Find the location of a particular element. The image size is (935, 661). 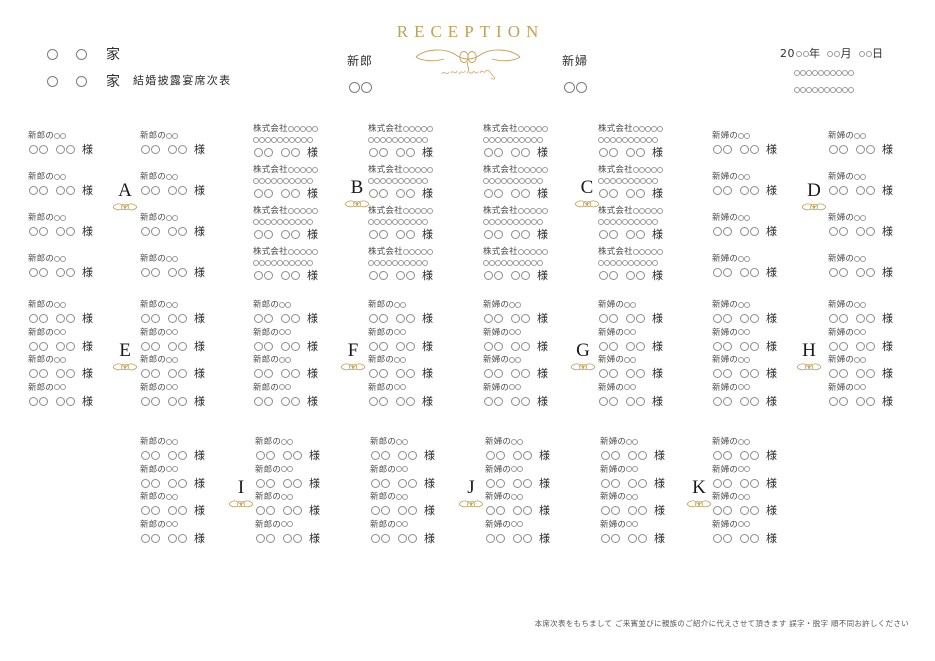

table-b-column: 株式会社様株式会社様株式会社様株式会社様 is located at coordinates (400, 206).